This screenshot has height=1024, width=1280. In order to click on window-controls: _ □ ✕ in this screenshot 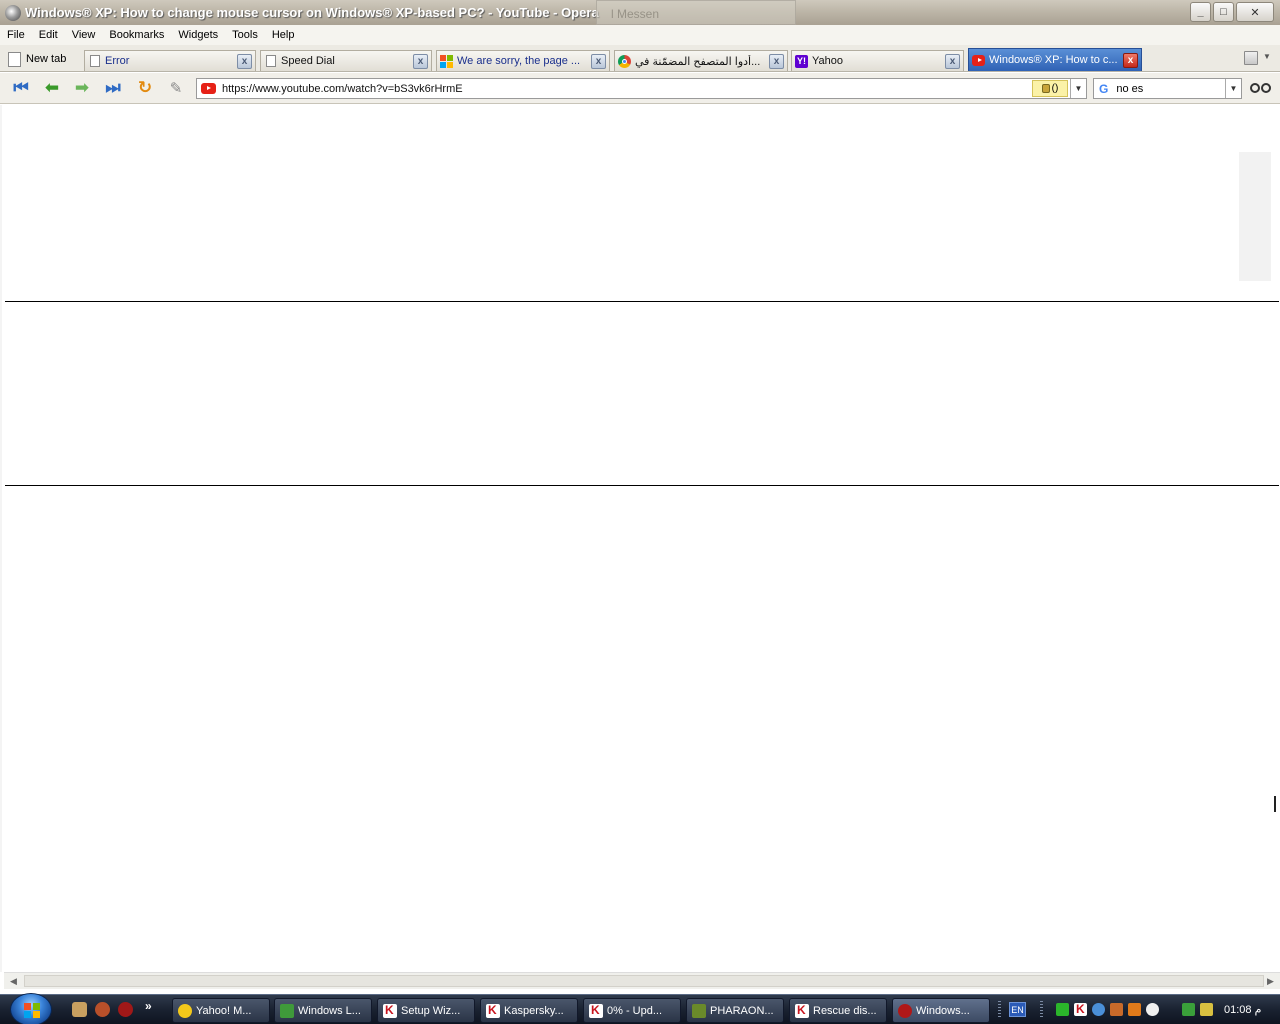, I will do `click(1232, 12)`.